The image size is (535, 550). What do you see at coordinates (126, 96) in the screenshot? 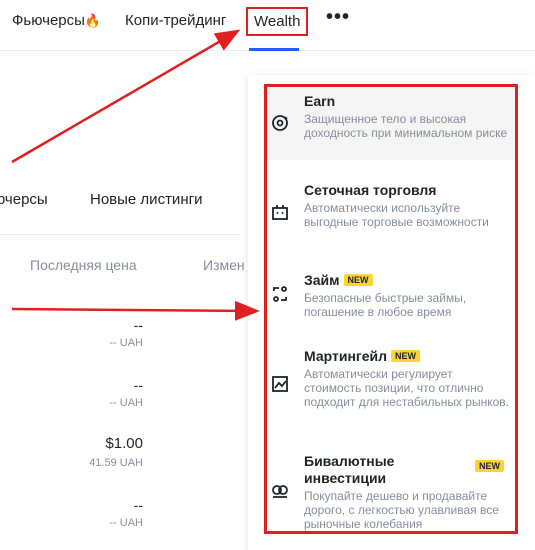
I see `annotation-arrow-to-wealth` at bounding box center [126, 96].